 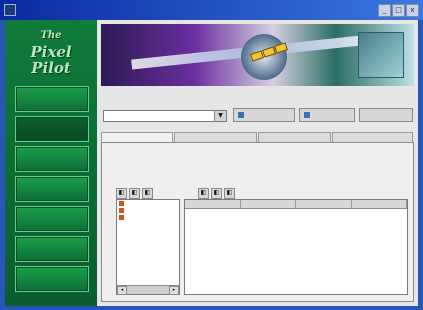 I want to click on maximize-button: □, so click(x=398, y=10).